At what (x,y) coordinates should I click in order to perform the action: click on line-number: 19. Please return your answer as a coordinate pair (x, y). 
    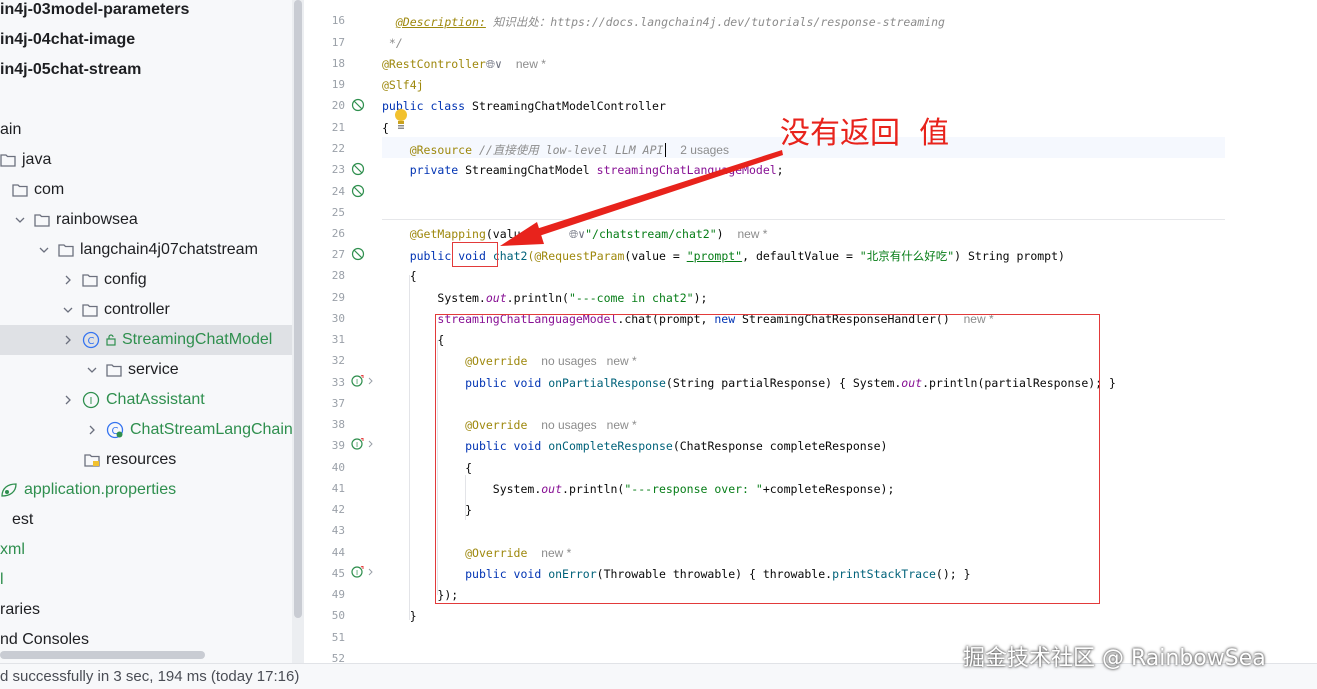
    Looking at the image, I should click on (338, 84).